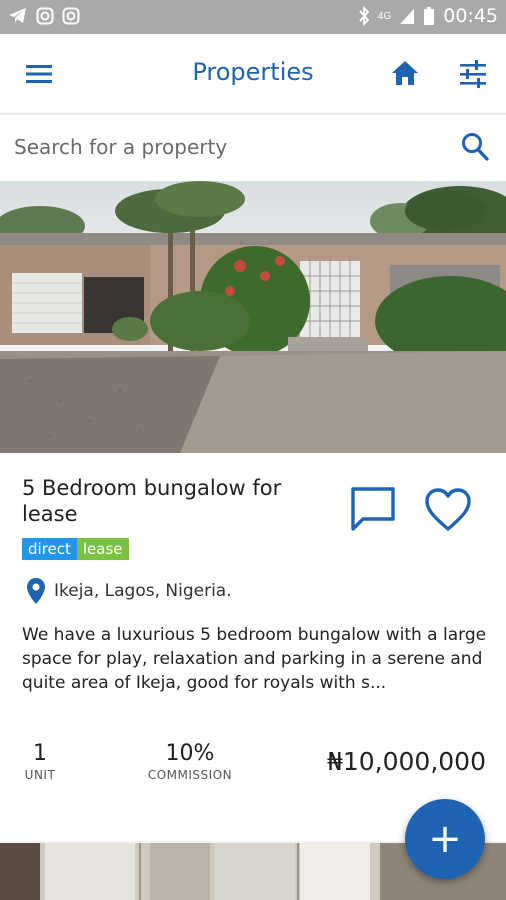  I want to click on unit-stat: 1 UNIT, so click(40, 761).